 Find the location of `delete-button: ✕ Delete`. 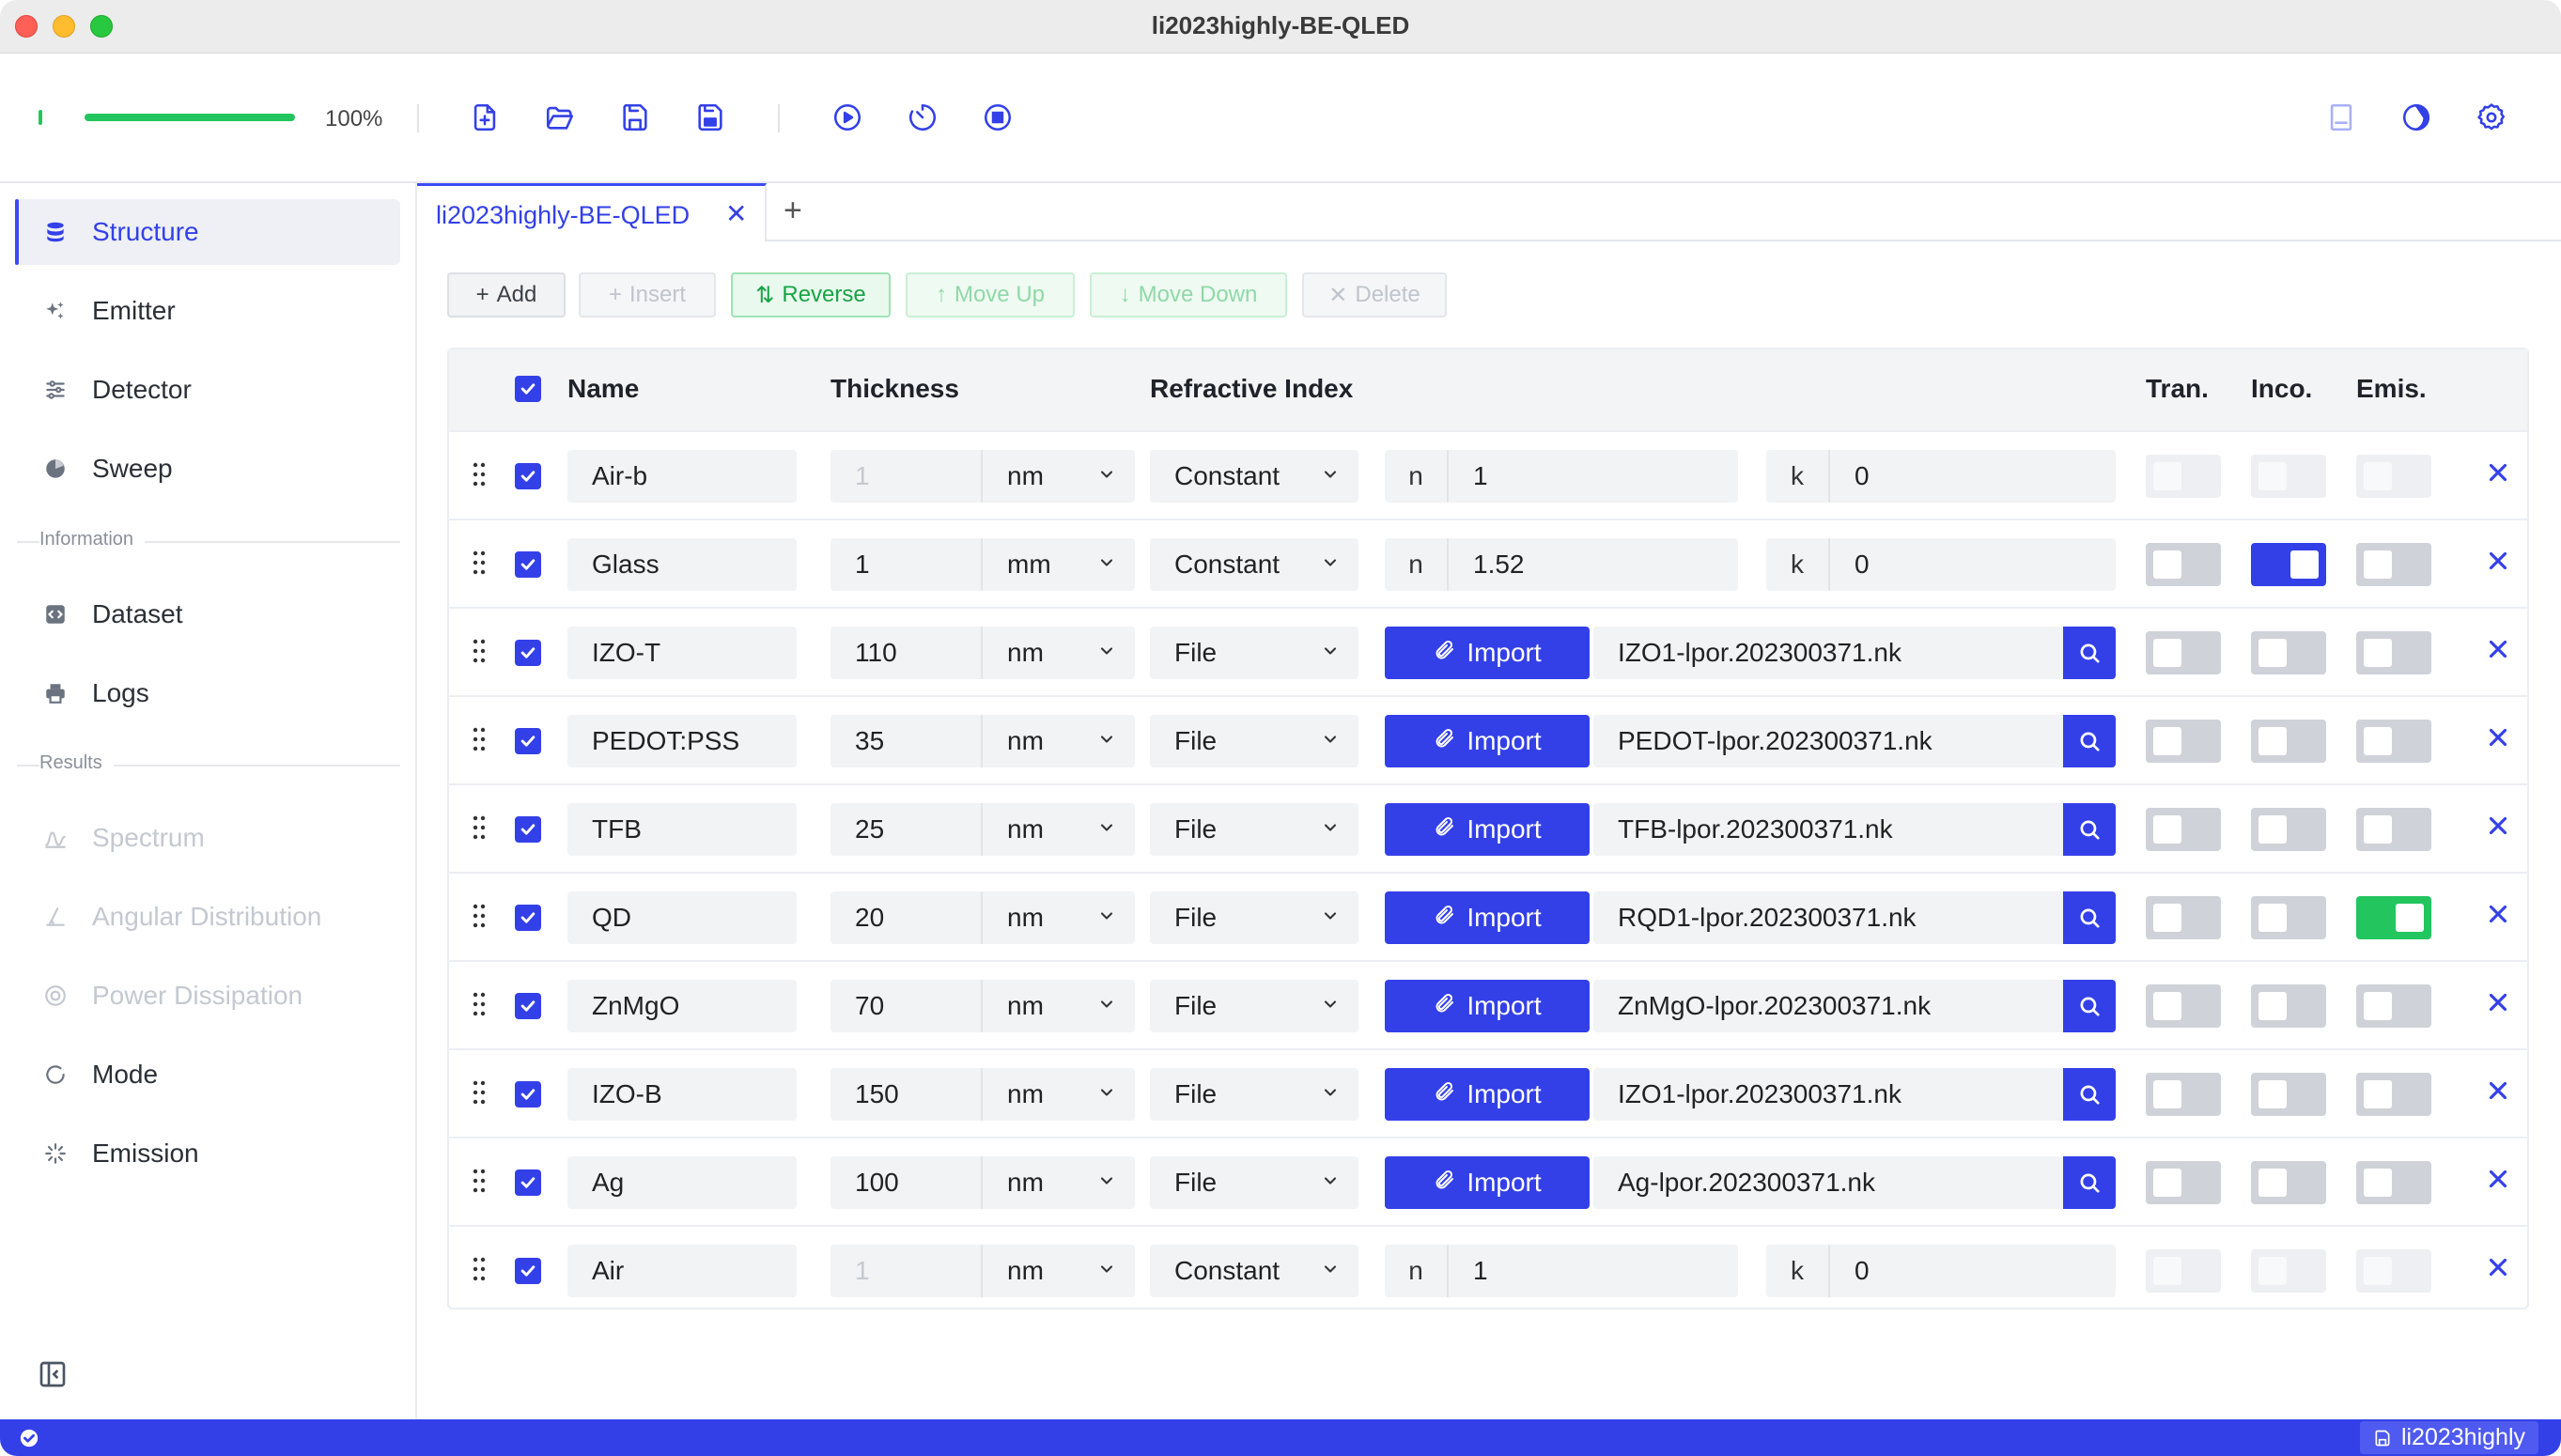

delete-button: ✕ Delete is located at coordinates (1374, 295).